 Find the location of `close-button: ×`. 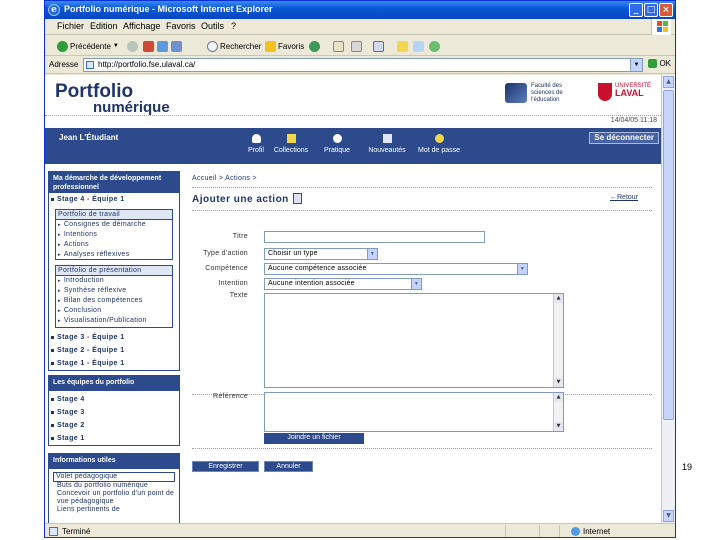

close-button: × is located at coordinates (666, 10).